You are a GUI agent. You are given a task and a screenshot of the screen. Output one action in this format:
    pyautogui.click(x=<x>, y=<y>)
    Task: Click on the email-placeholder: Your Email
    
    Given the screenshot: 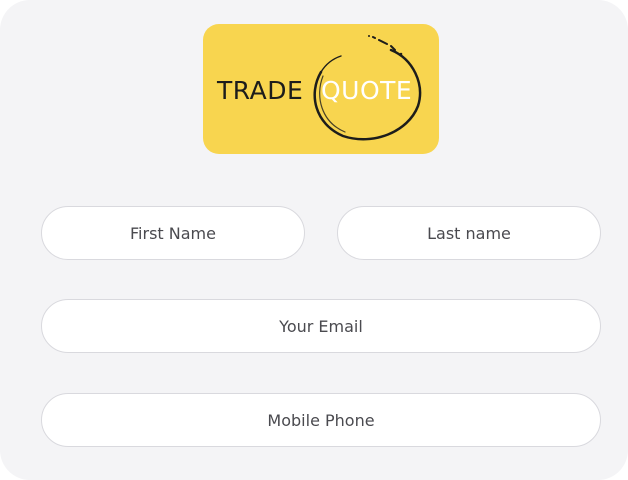 What is the action you would take?
    pyautogui.click(x=321, y=326)
    